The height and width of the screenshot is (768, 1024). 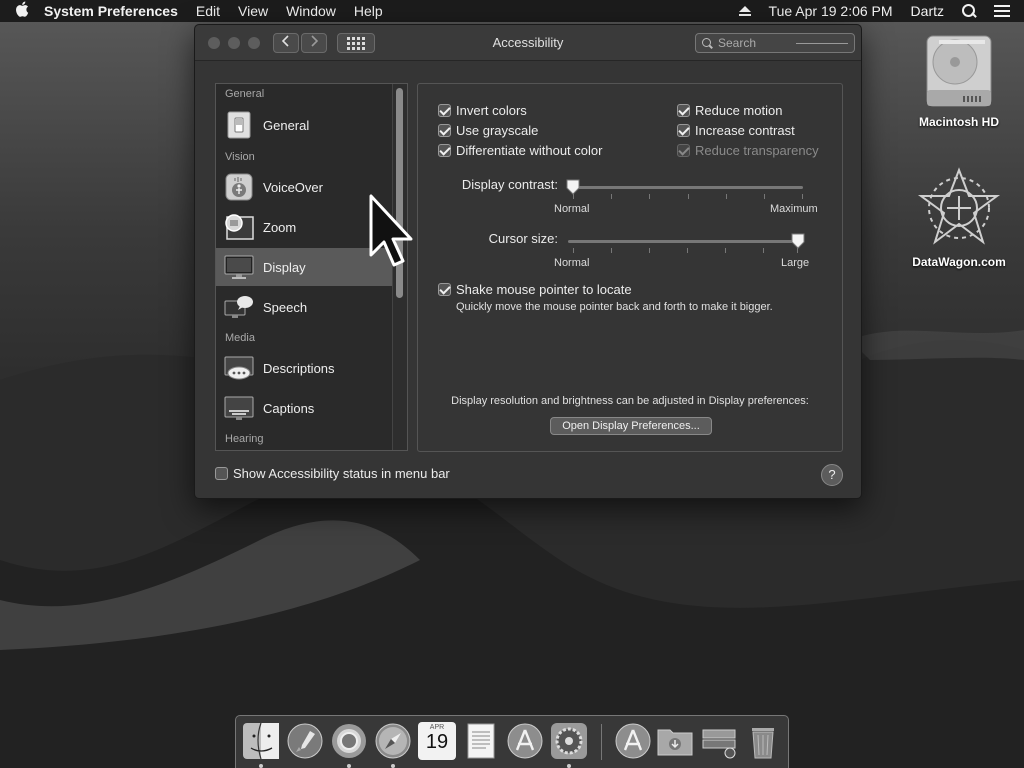 I want to click on search-input: Search, so click(x=775, y=43).